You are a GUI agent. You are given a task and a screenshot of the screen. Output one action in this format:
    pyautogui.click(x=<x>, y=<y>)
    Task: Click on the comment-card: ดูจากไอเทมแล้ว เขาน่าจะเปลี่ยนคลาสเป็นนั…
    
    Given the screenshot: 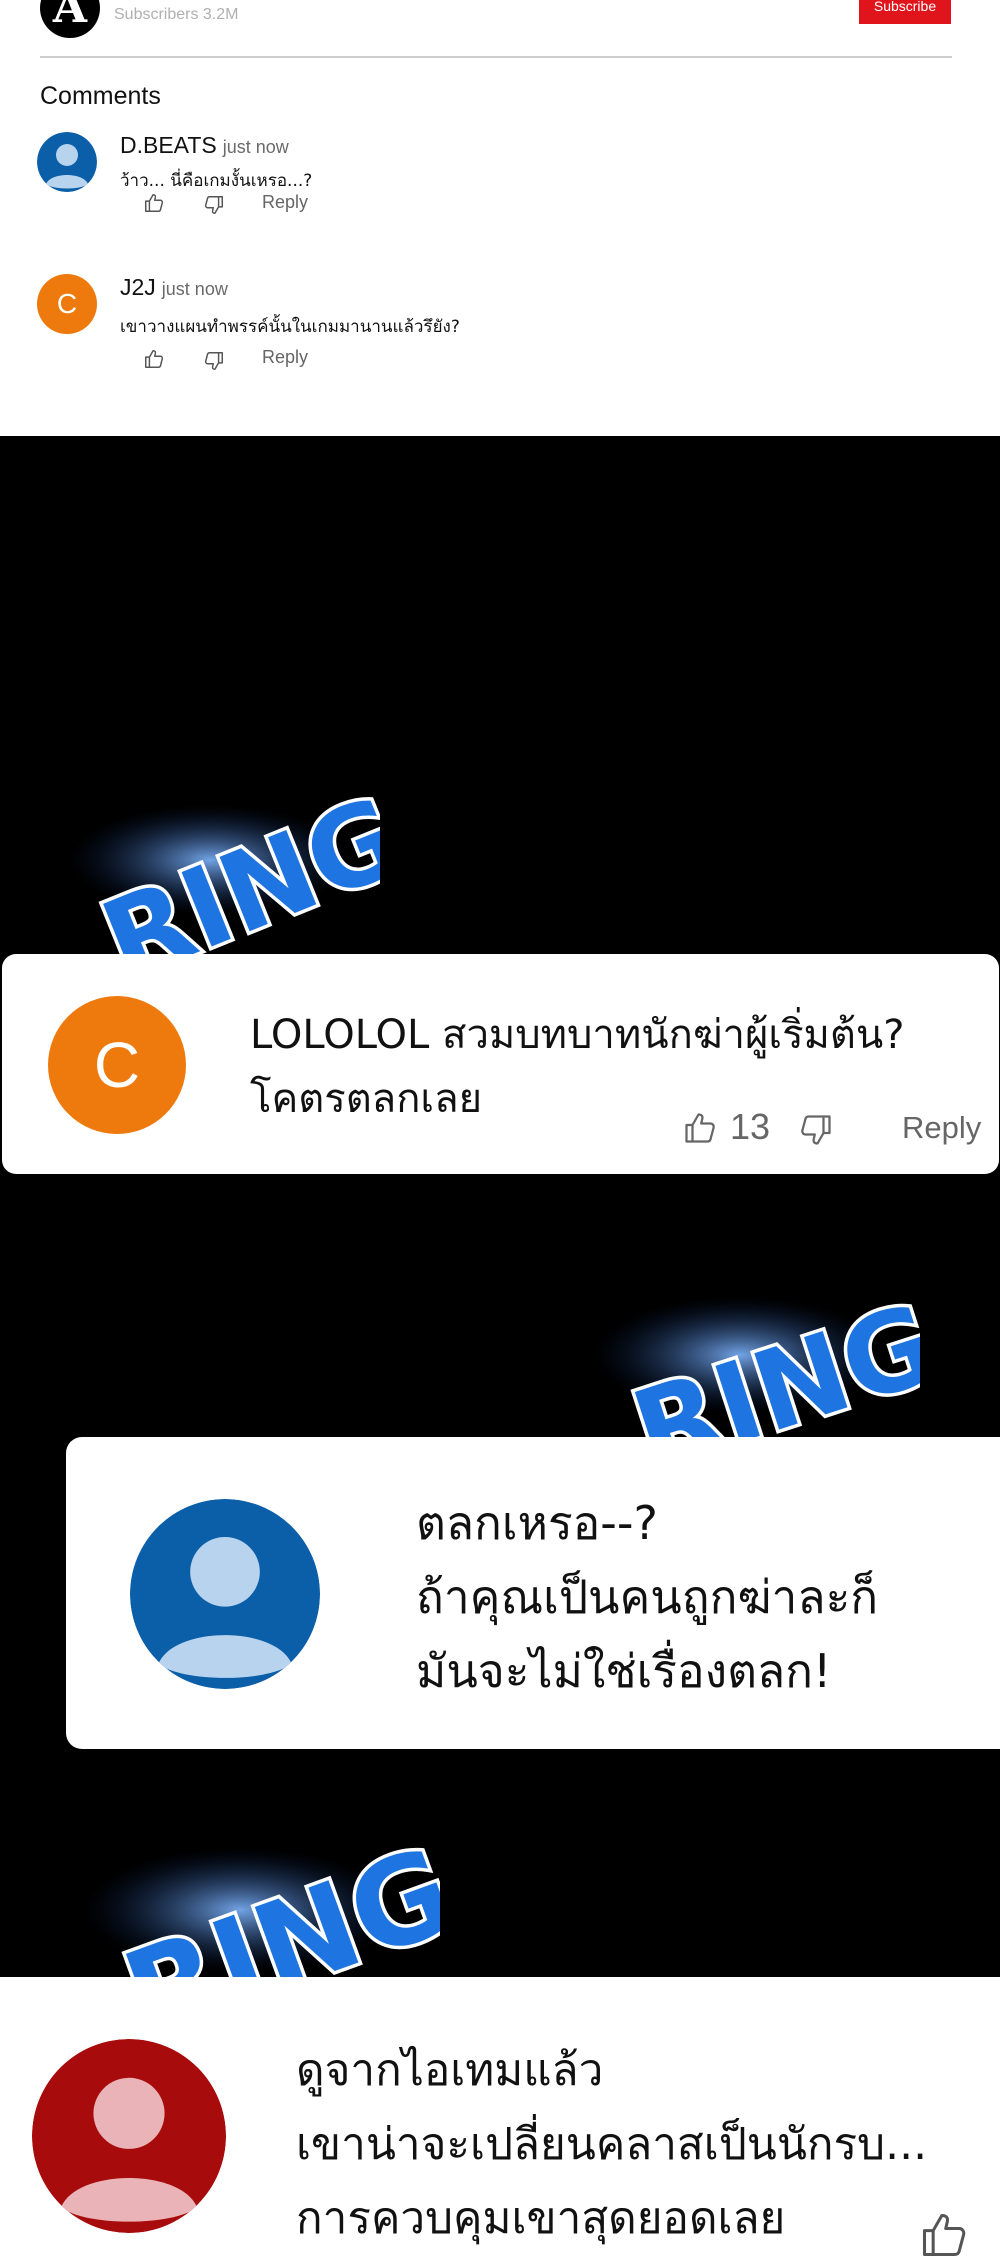 What is the action you would take?
    pyautogui.click(x=500, y=2121)
    